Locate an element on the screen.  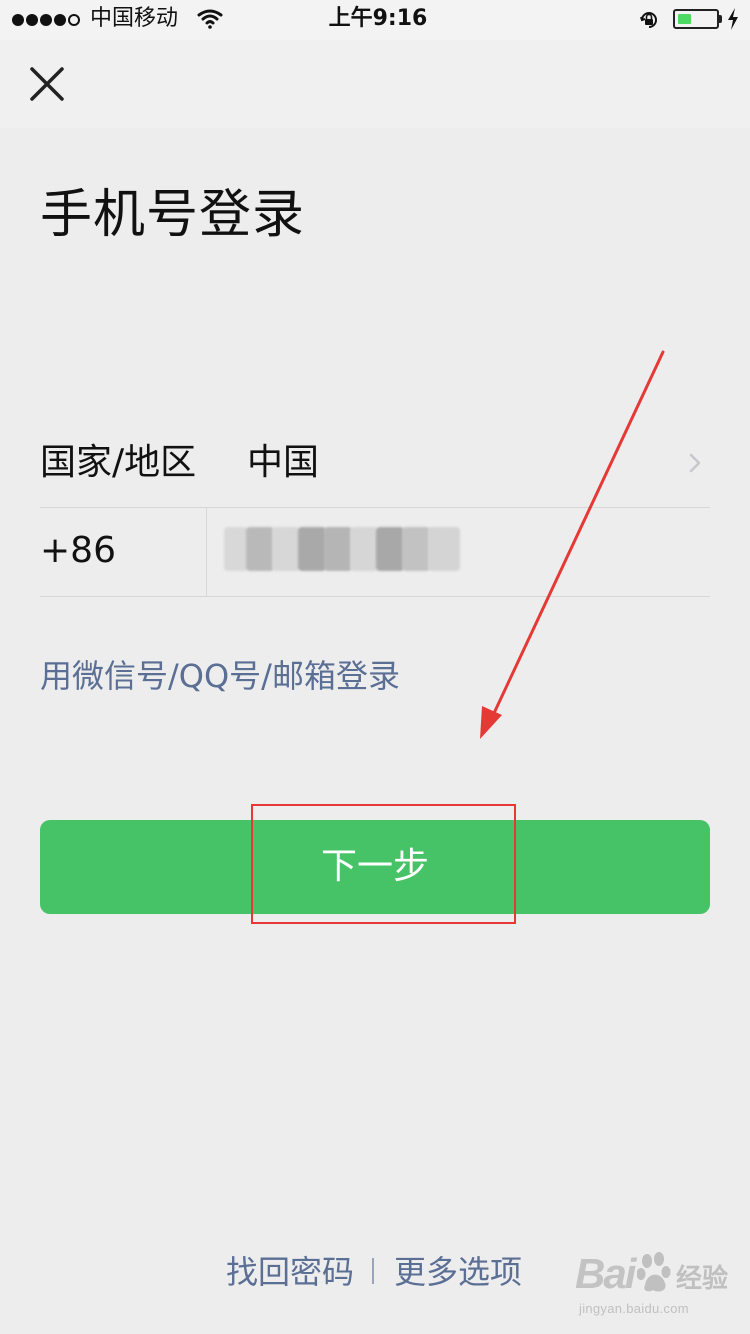
paw-icon is located at coordinates (654, 1272).